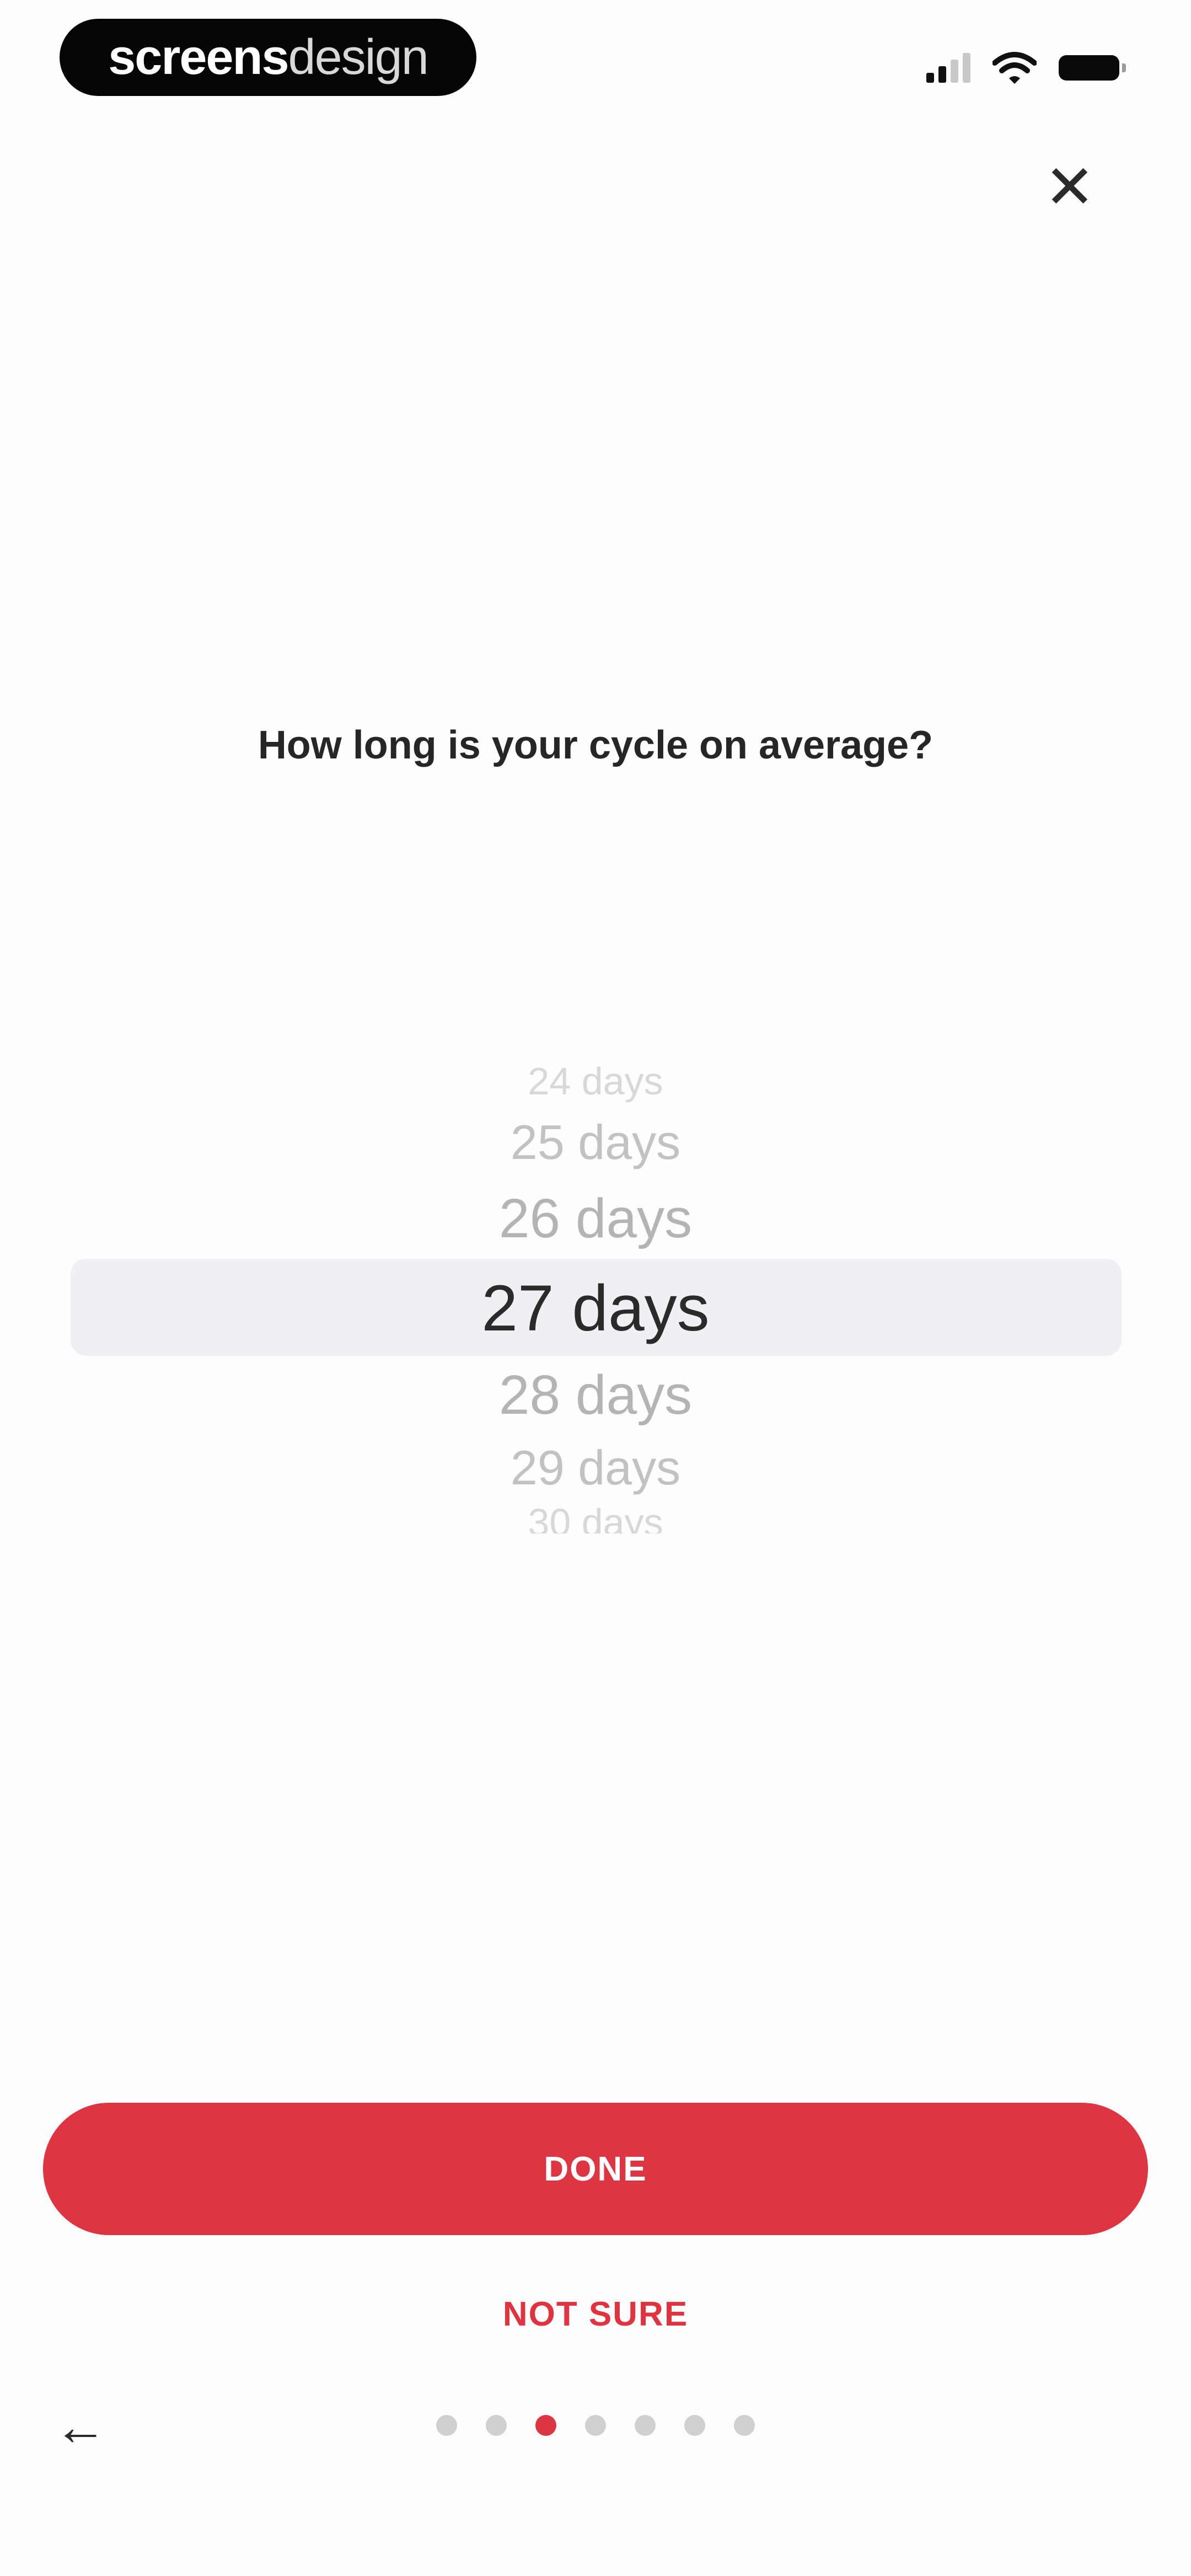  What do you see at coordinates (358, 57) in the screenshot?
I see `brand-logo-part2: design` at bounding box center [358, 57].